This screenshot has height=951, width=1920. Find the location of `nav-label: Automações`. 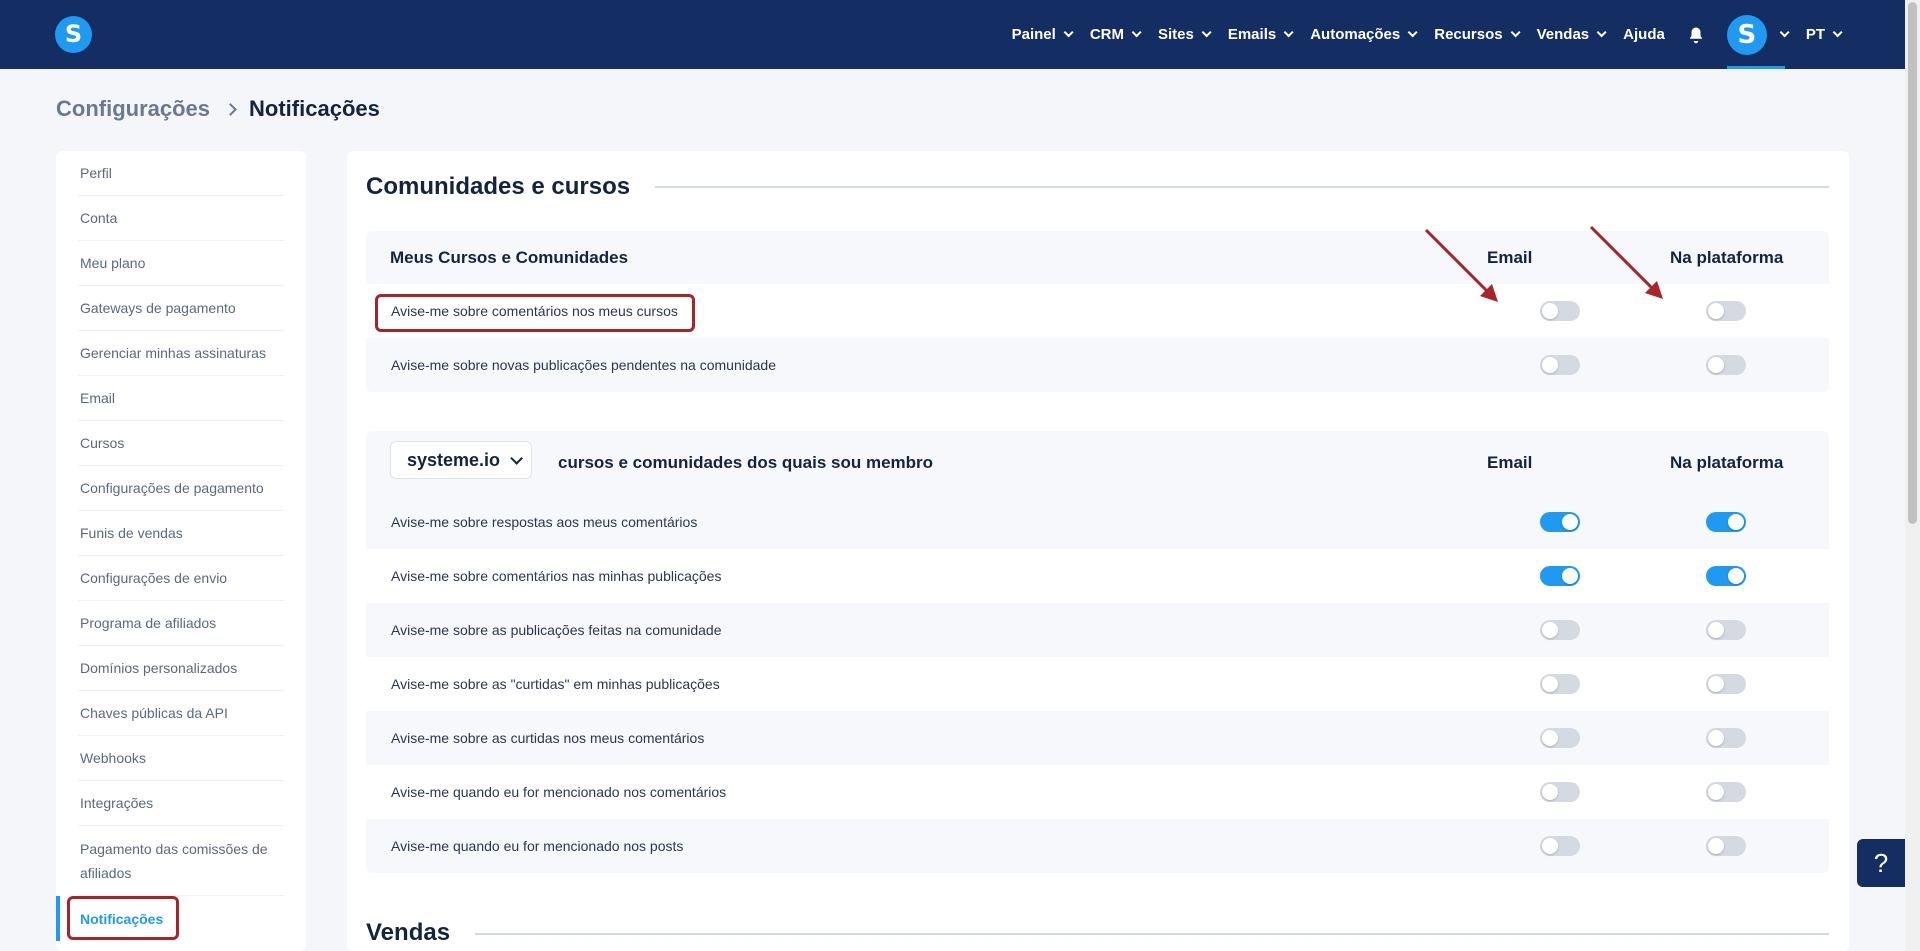

nav-label: Automações is located at coordinates (1355, 34).